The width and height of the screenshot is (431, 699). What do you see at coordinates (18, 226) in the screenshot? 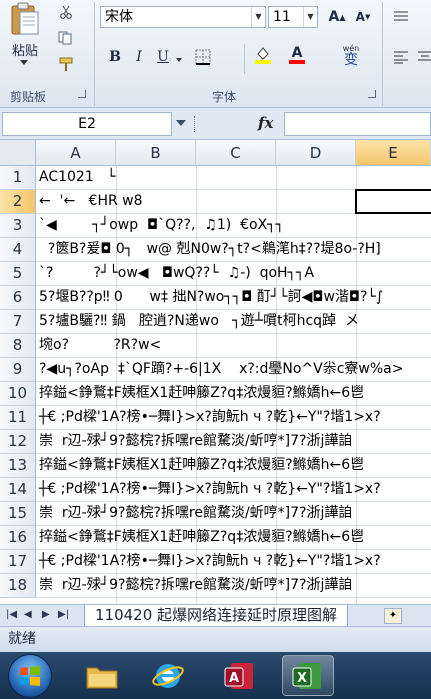
I see `row-header-3: 3` at bounding box center [18, 226].